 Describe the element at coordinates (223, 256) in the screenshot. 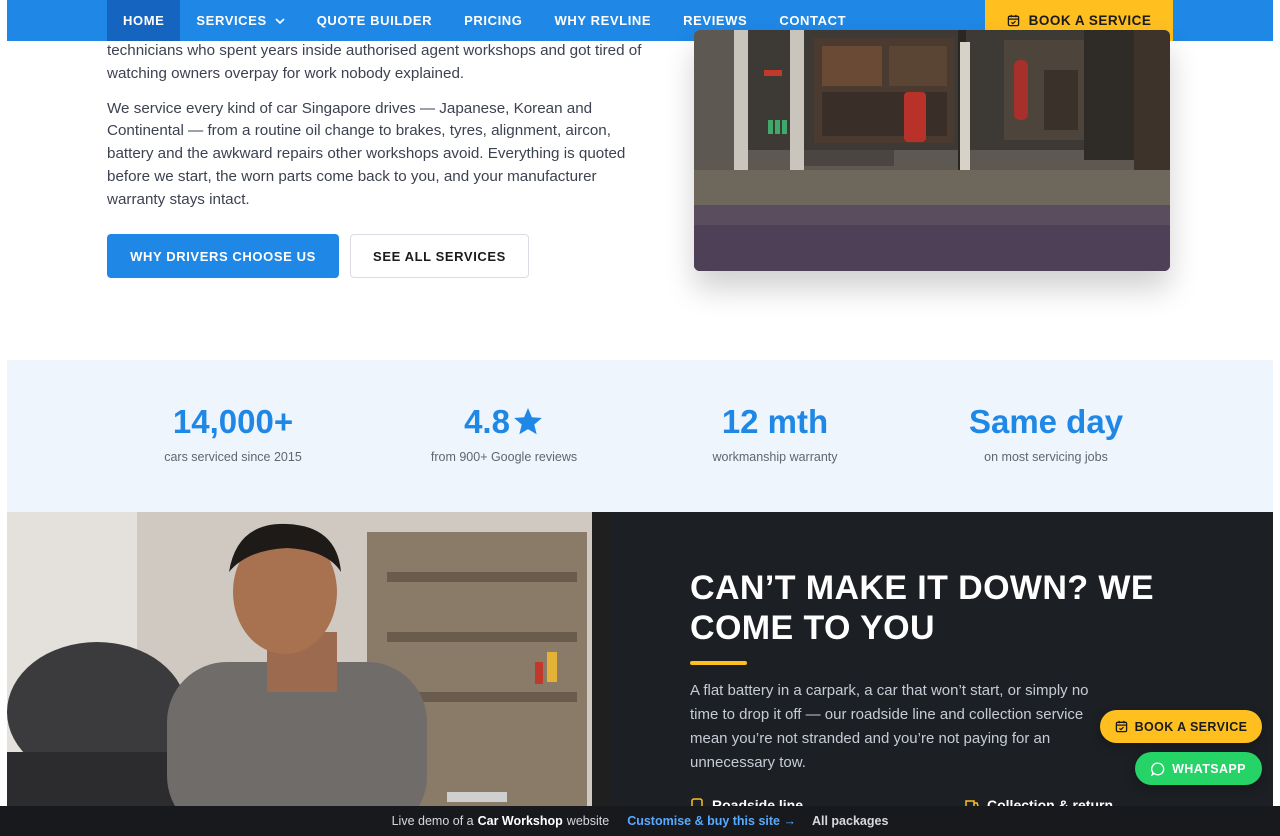

I see `why-drivers-choose-us-button: WHY DRIVERS CHOOSE US` at that location.